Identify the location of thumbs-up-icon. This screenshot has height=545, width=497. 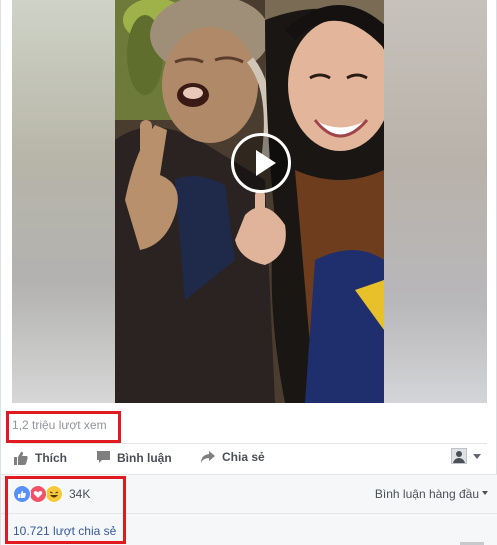
(21, 458).